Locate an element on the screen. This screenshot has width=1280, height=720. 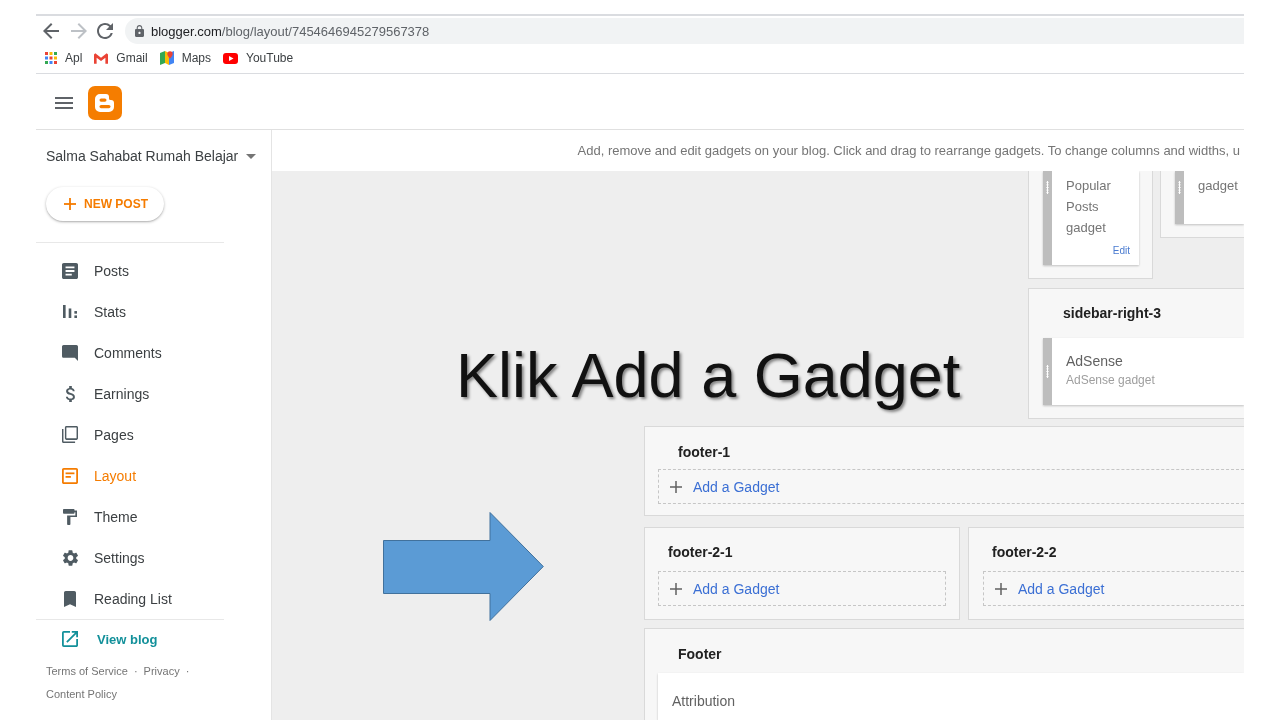
edit-link: Edit is located at coordinates (1121, 251).